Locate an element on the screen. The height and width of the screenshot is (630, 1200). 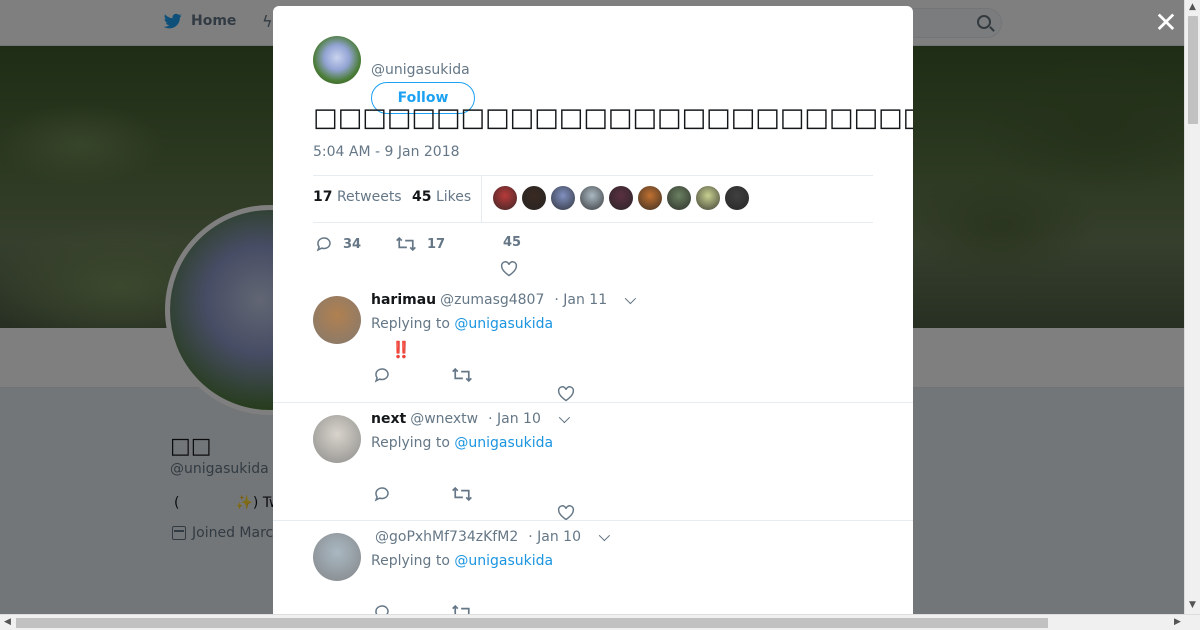
horizontal-scrollbar: ◀ ▶ is located at coordinates (600, 622).